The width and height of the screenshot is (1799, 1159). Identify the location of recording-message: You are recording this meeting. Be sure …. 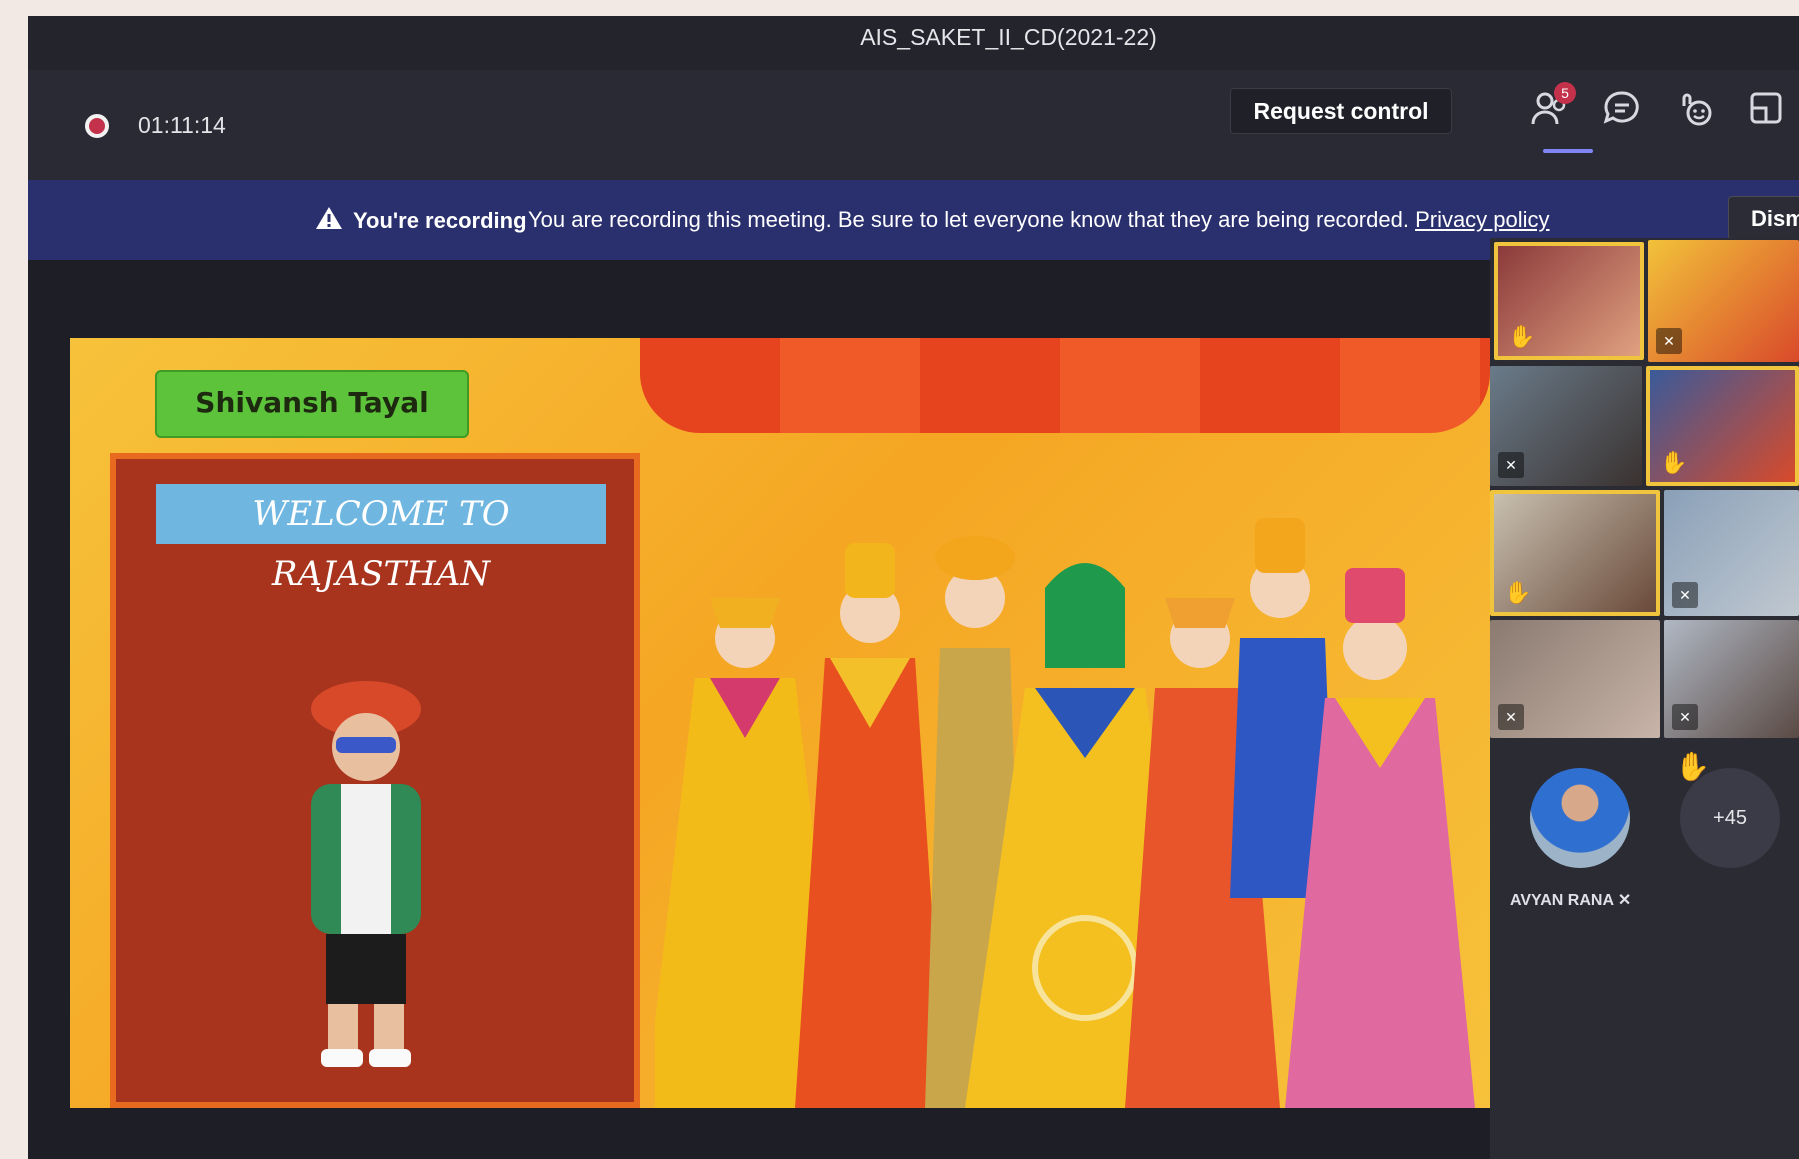
(1039, 220).